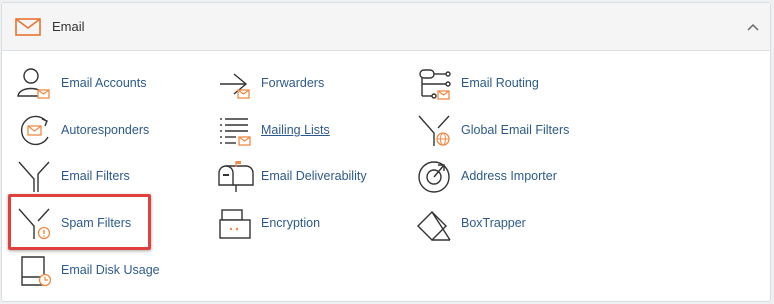 The width and height of the screenshot is (774, 304). What do you see at coordinates (236, 176) in the screenshot?
I see `mailbox-icon` at bounding box center [236, 176].